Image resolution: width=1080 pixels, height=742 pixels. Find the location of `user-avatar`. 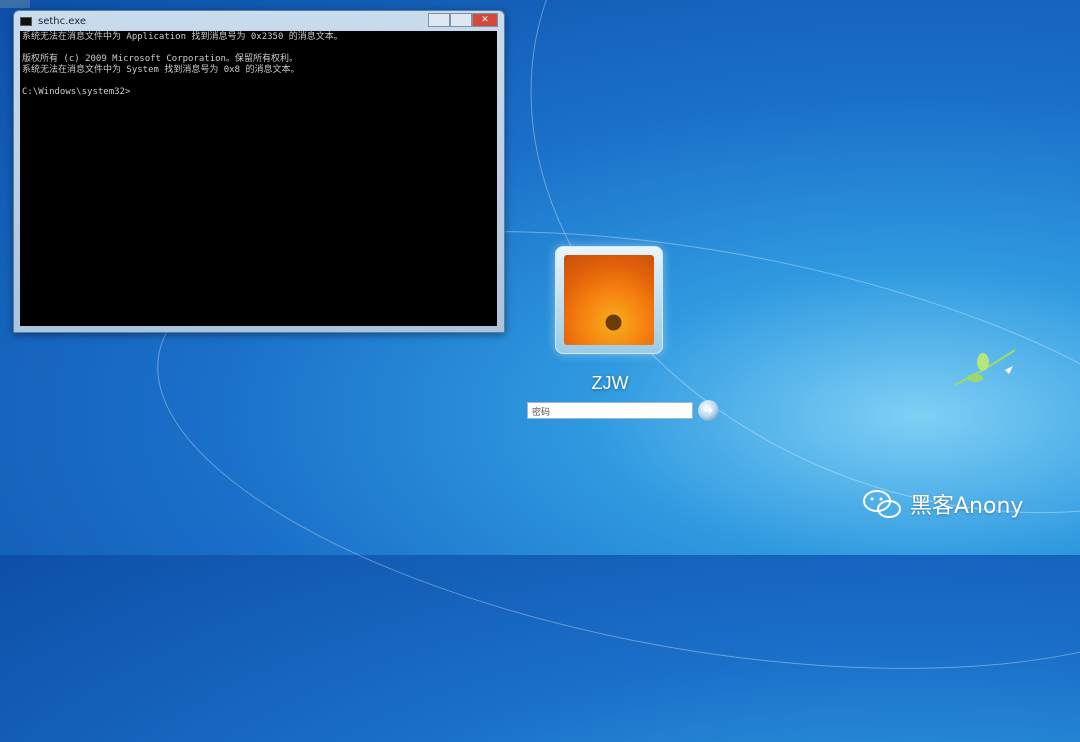

user-avatar is located at coordinates (609, 300).